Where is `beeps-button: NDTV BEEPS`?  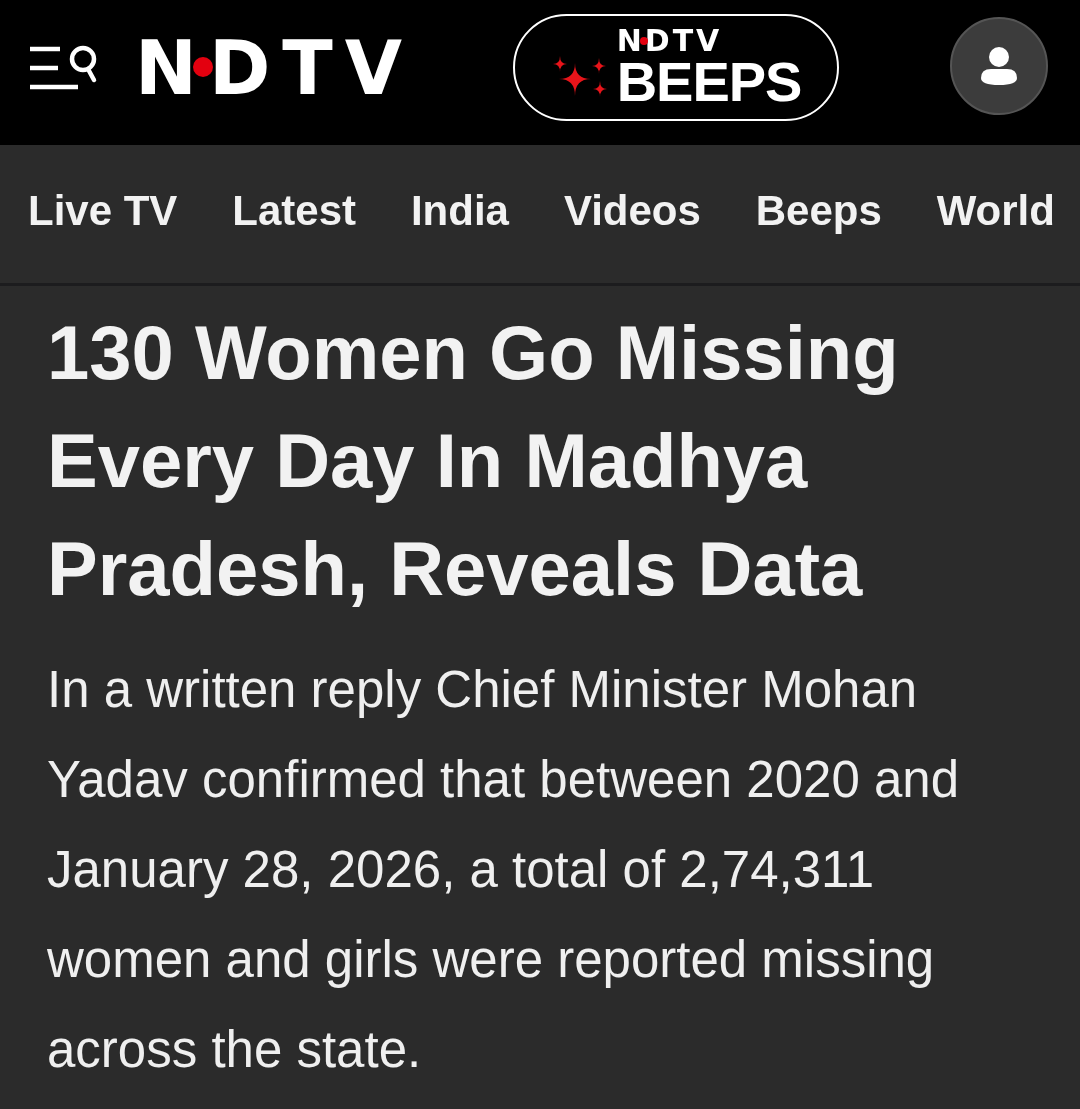 beeps-button: NDTV BEEPS is located at coordinates (676, 67).